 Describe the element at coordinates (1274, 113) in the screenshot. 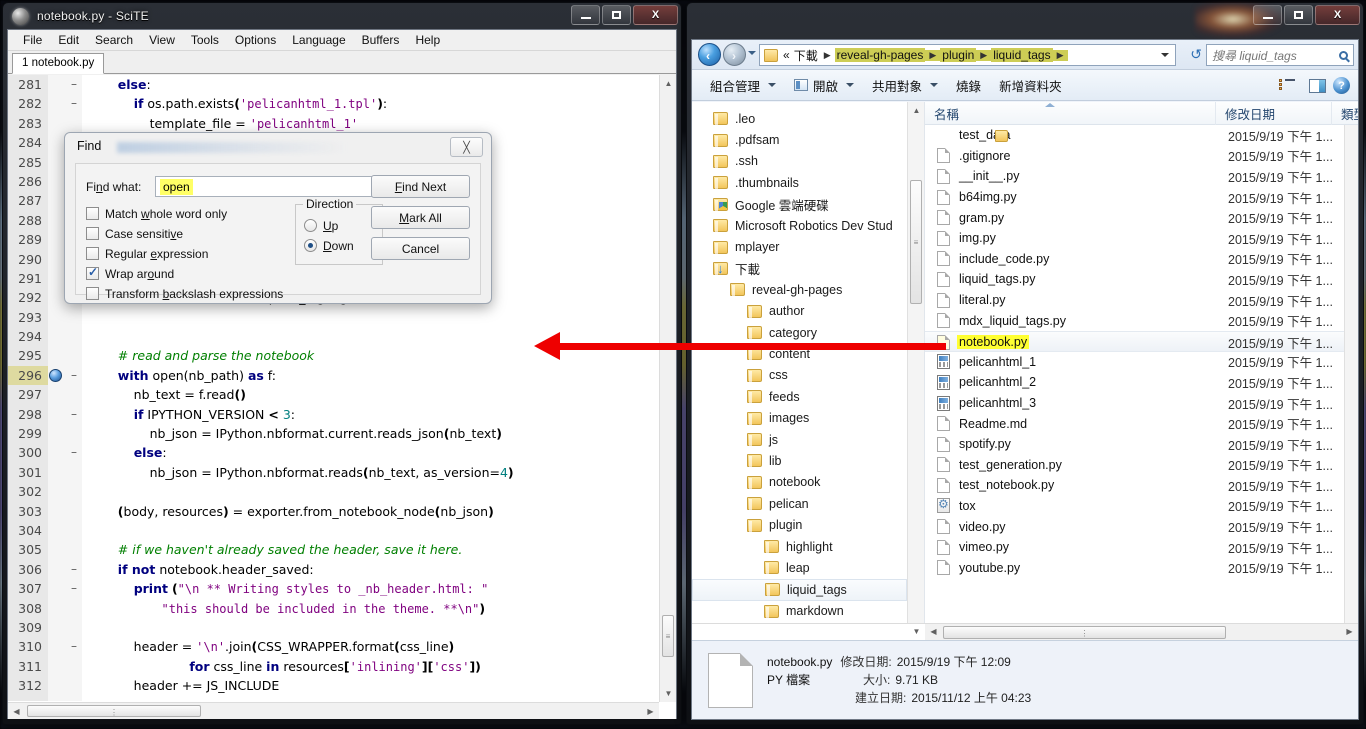

I see `column-header-date: 修改日期` at that location.